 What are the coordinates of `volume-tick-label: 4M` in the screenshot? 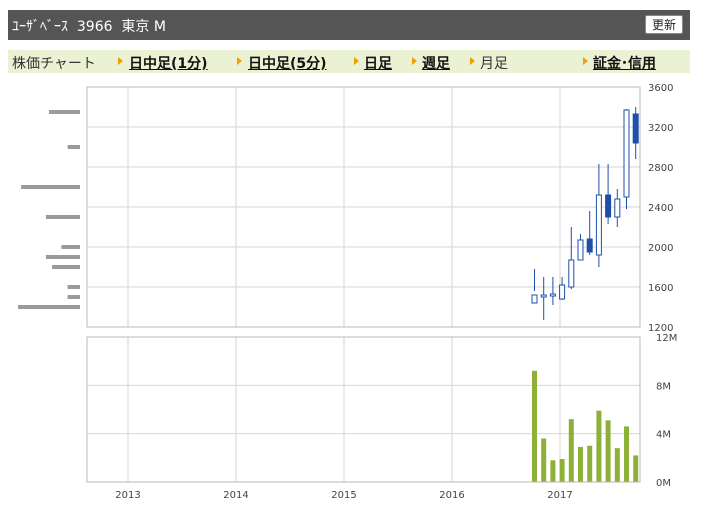 It's located at (663, 435).